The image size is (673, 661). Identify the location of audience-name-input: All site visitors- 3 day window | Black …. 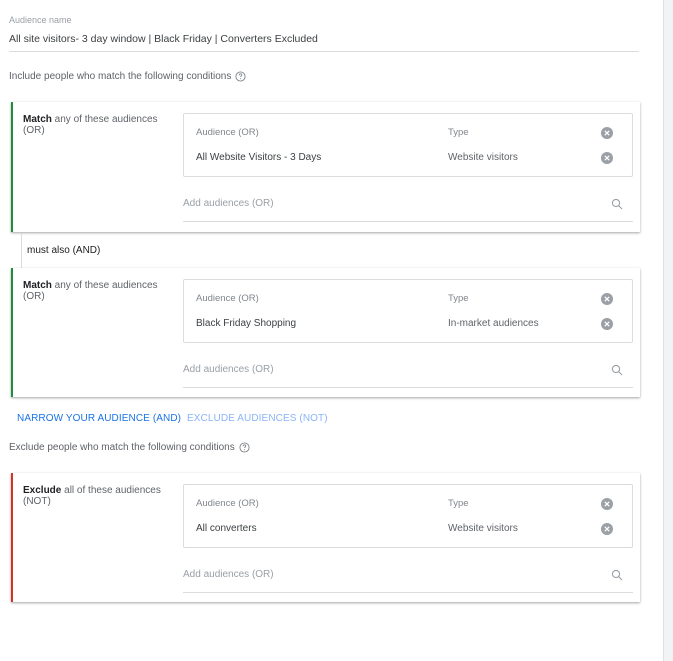
(163, 39).